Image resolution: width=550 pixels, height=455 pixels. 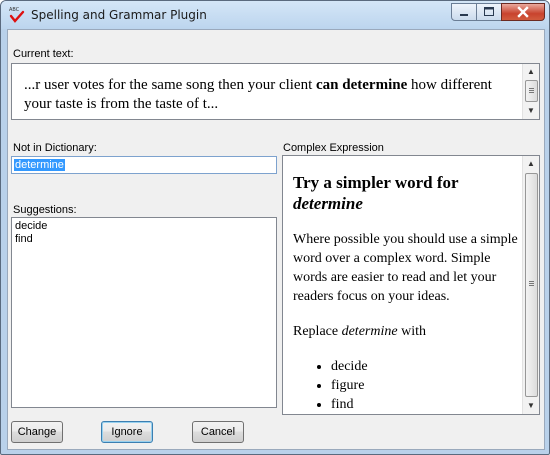 I want to click on title-bar: ABC Spelling and Grammar Plugin, so click(x=275, y=15).